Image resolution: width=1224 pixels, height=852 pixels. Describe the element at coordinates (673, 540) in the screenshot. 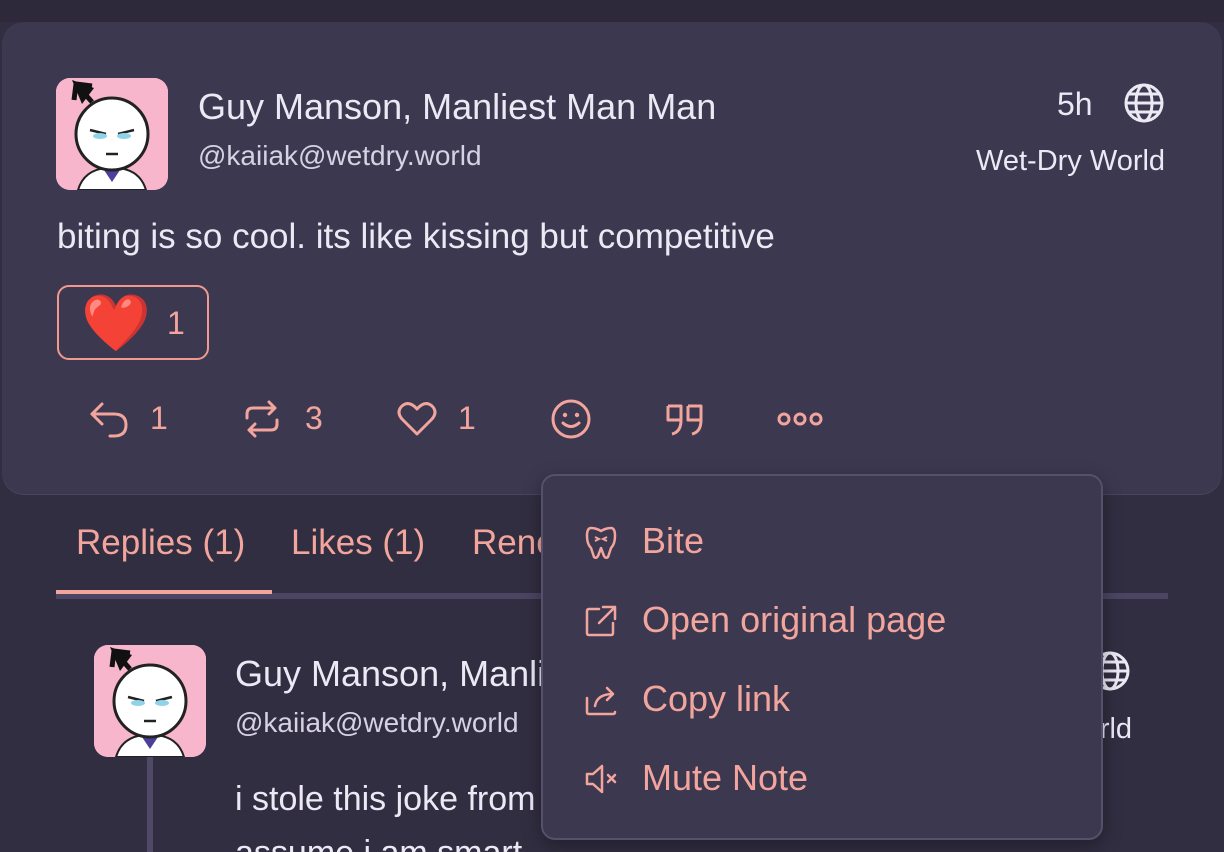

I see `menu-item-label: Bite` at that location.